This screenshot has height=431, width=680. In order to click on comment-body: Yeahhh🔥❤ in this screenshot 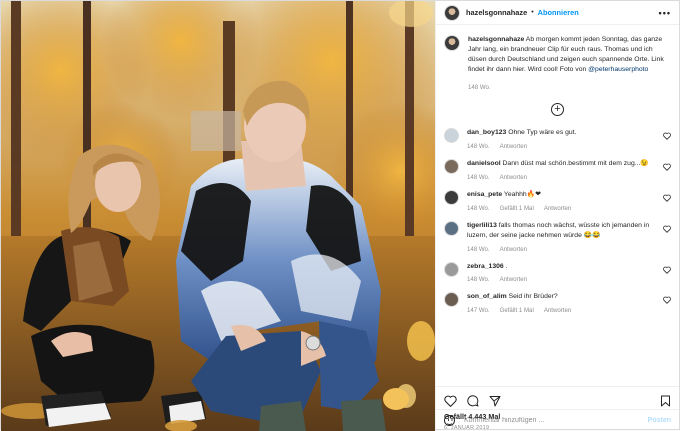, I will do `click(522, 195)`.